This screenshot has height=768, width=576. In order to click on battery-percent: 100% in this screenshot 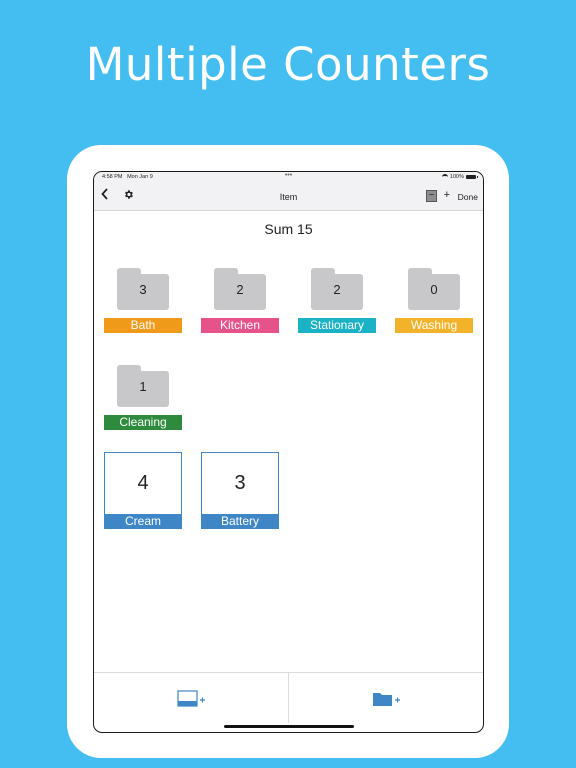, I will do `click(456, 177)`.